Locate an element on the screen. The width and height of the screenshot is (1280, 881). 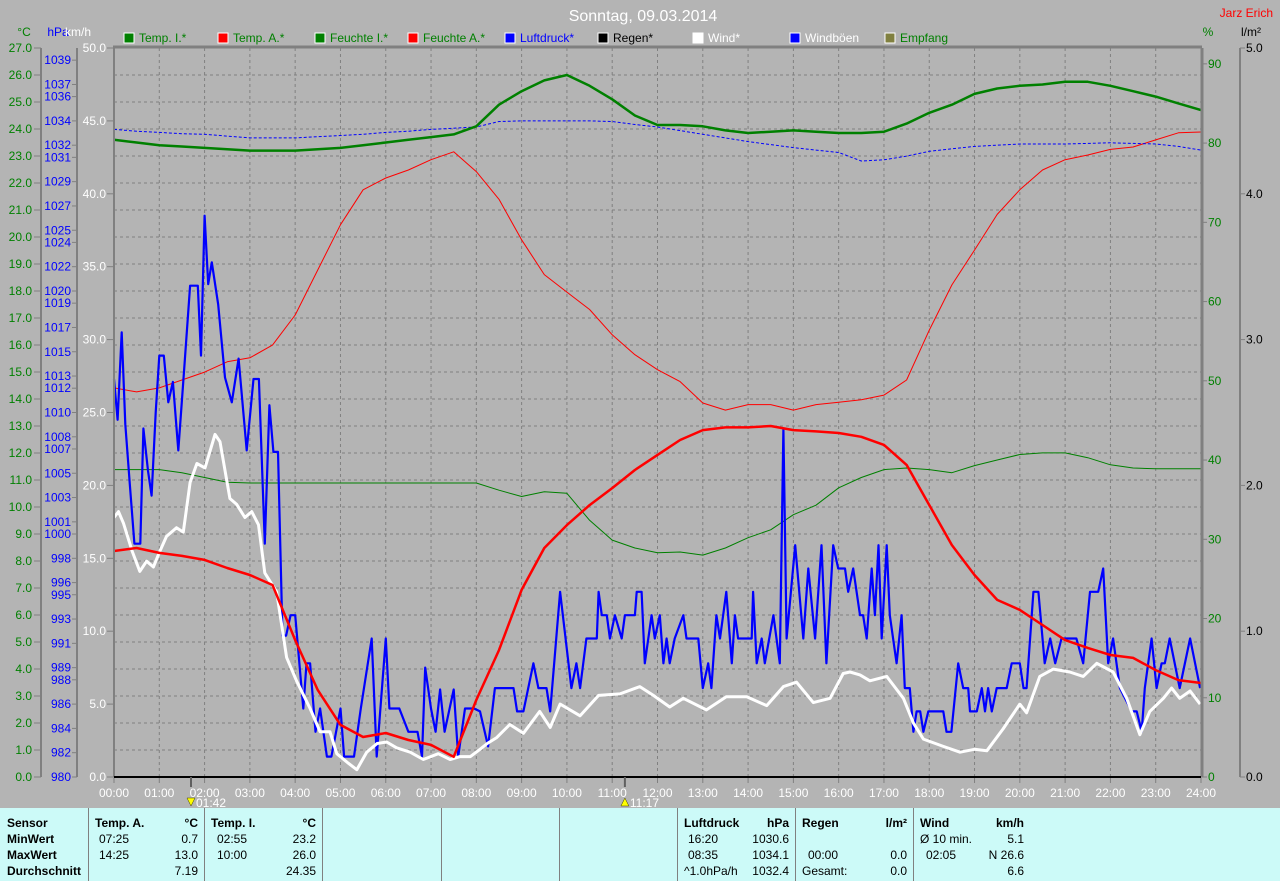
marker-label: 11:17 is located at coordinates (644, 802).